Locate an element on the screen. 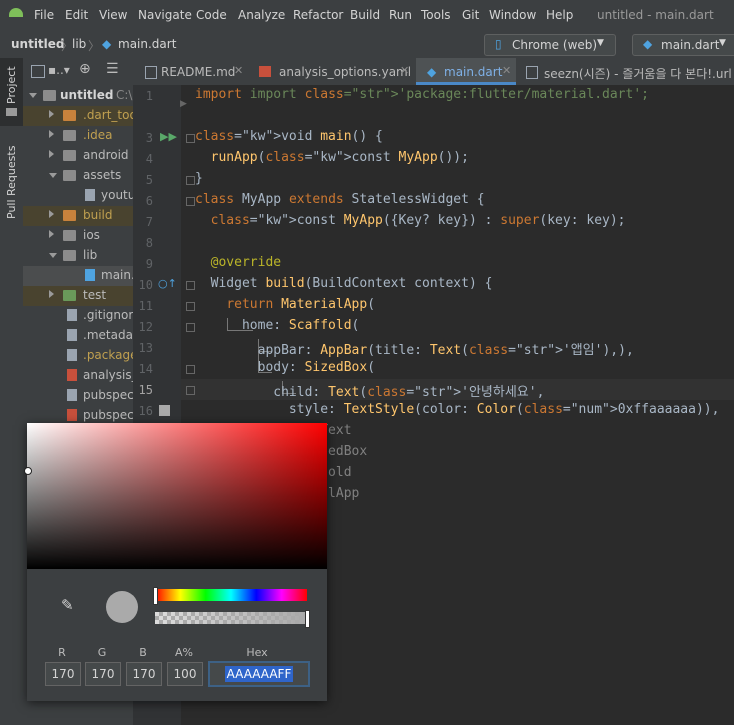 The width and height of the screenshot is (734, 725). pull-requests-tool-tab: Pull Requests is located at coordinates (11, 179).